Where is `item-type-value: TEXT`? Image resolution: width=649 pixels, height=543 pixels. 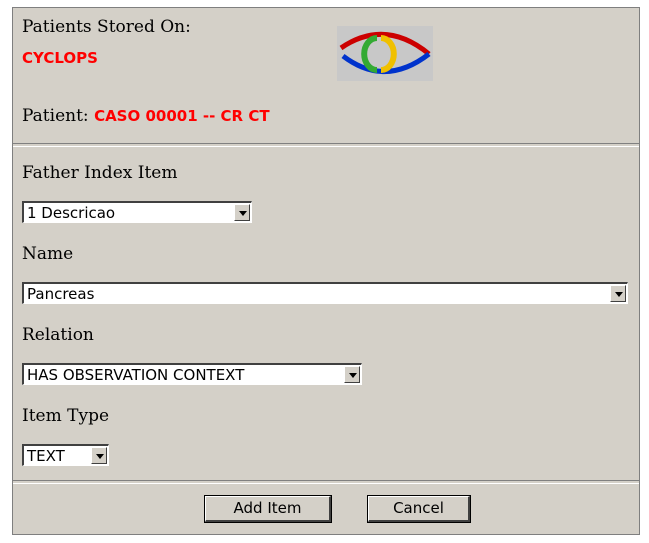
item-type-value: TEXT is located at coordinates (46, 456).